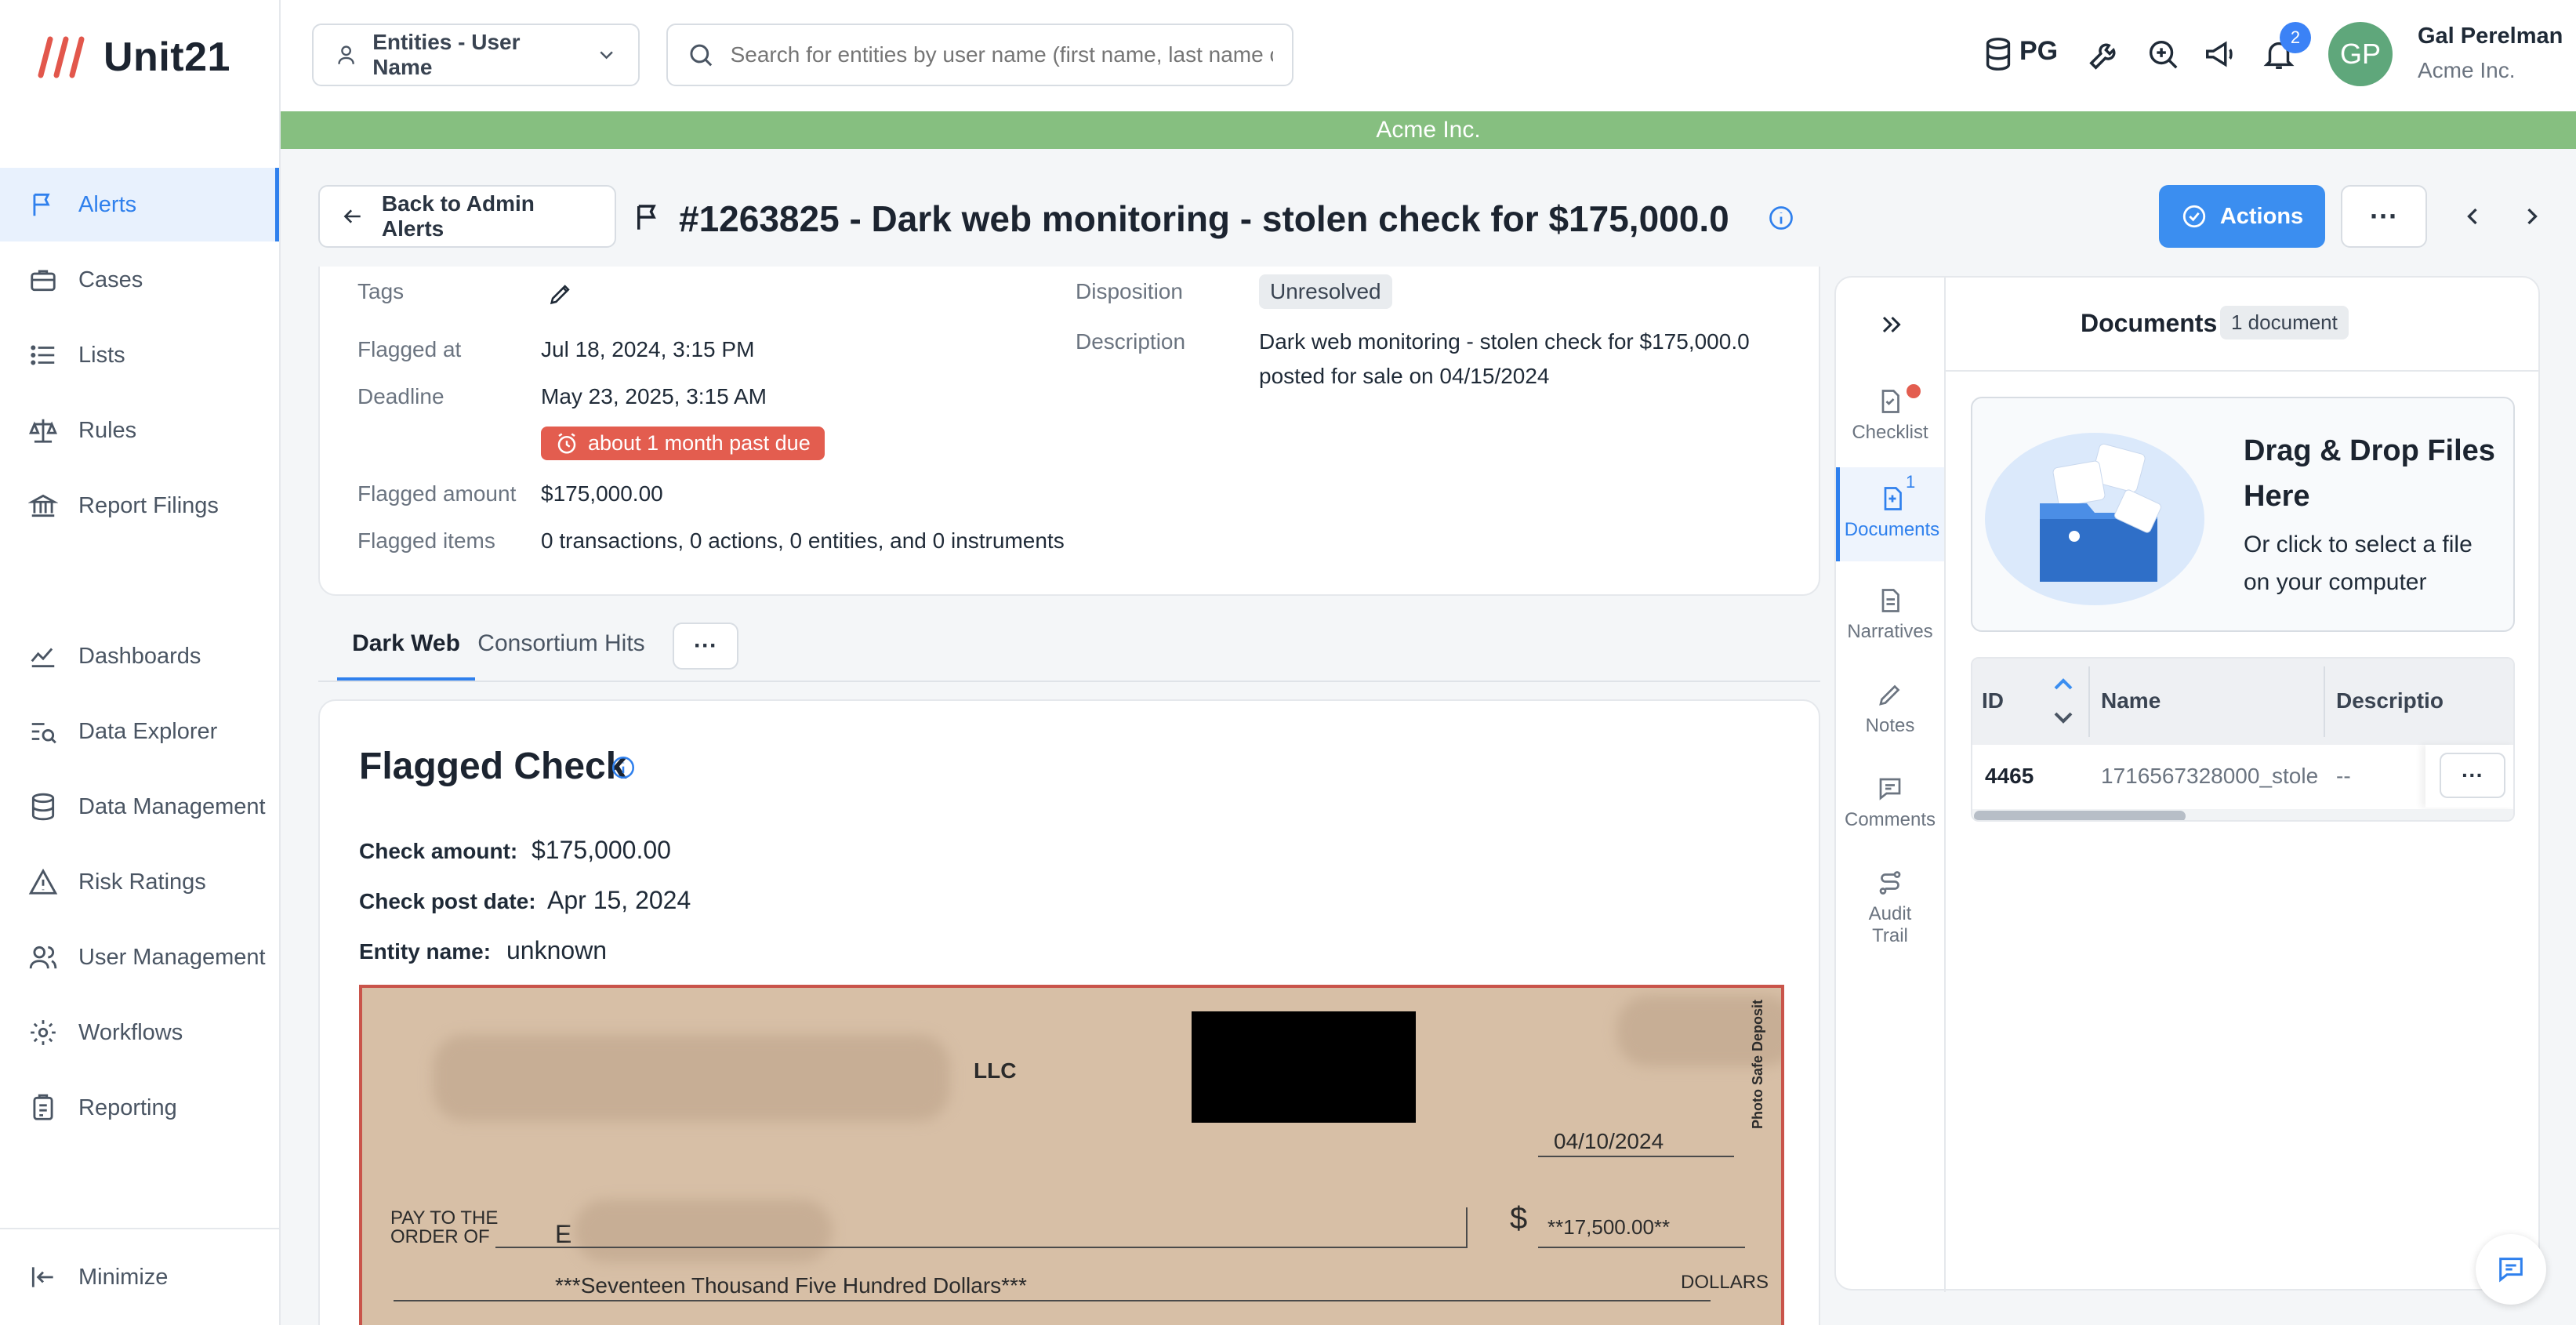  Describe the element at coordinates (43, 355) in the screenshot. I see `list-icon` at that location.